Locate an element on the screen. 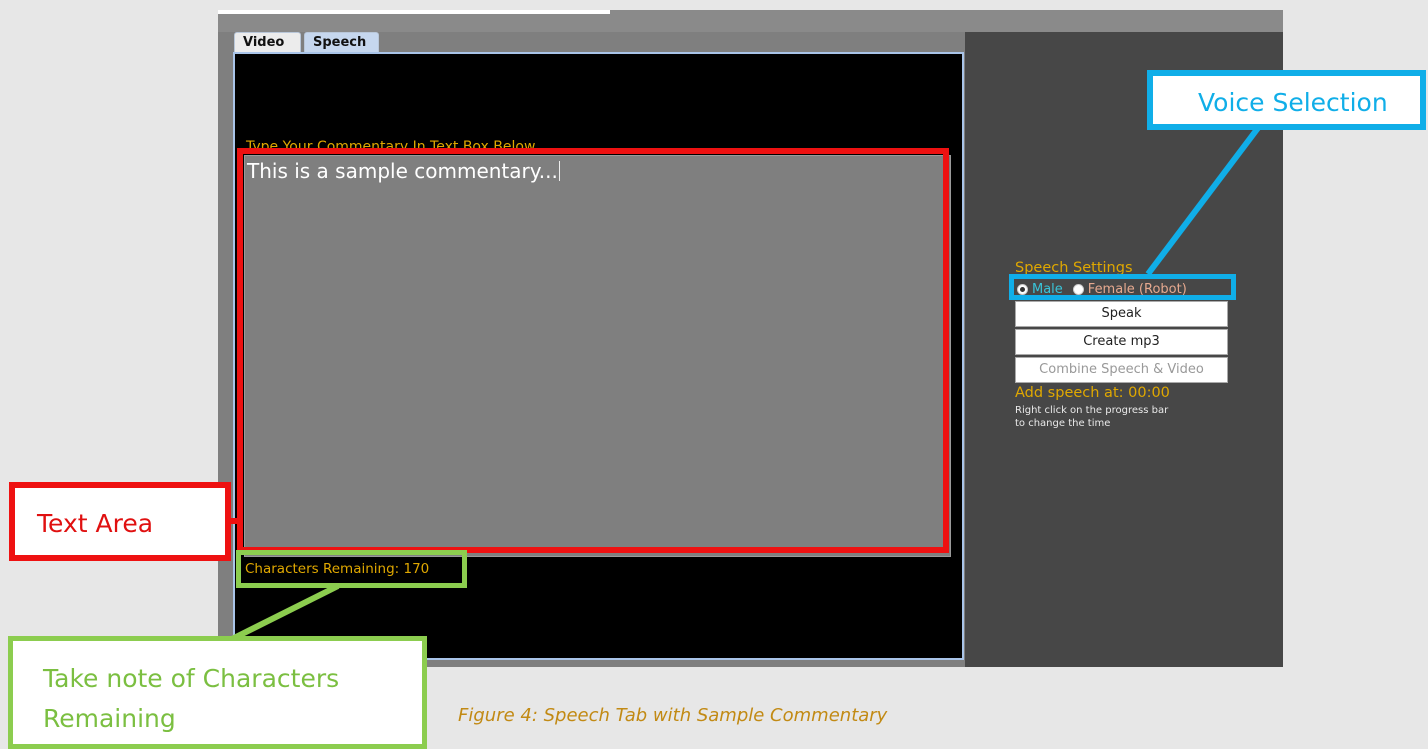  callout-line: Take note of Characters is located at coordinates (191, 678).